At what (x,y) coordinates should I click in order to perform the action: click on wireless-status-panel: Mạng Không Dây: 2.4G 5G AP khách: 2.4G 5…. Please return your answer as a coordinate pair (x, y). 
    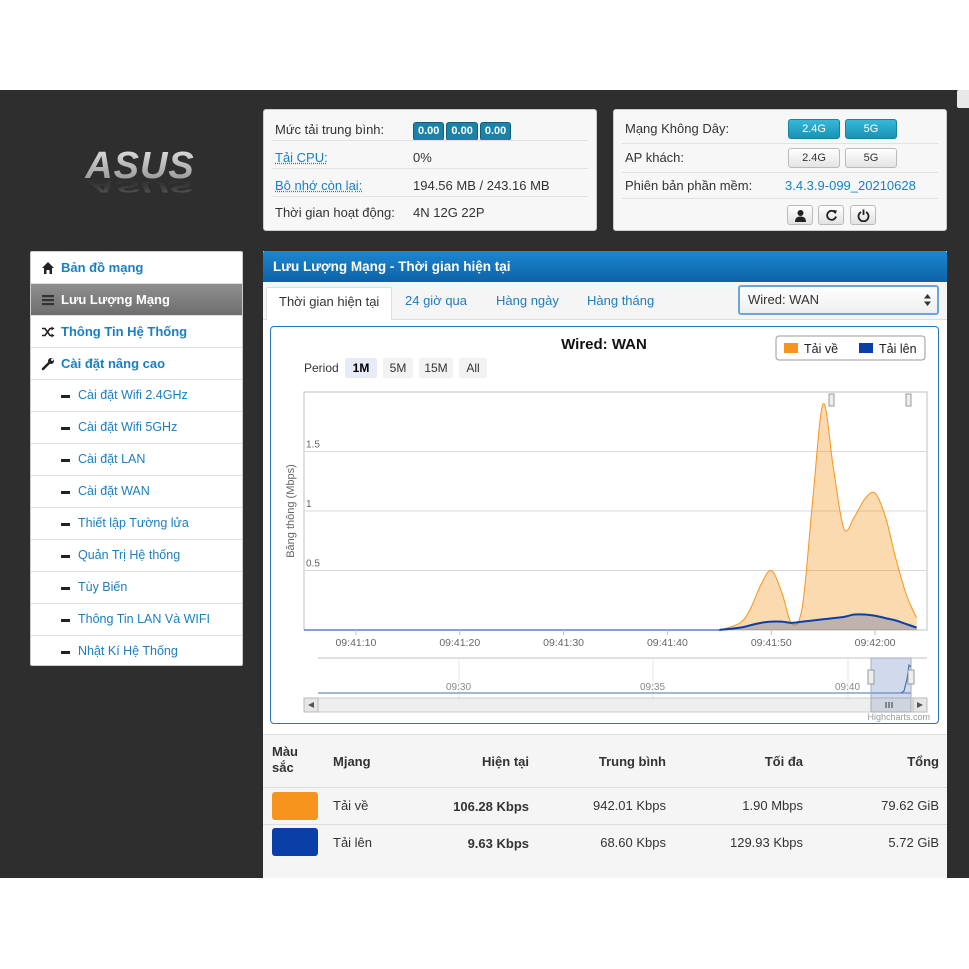
    Looking at the image, I should click on (780, 170).